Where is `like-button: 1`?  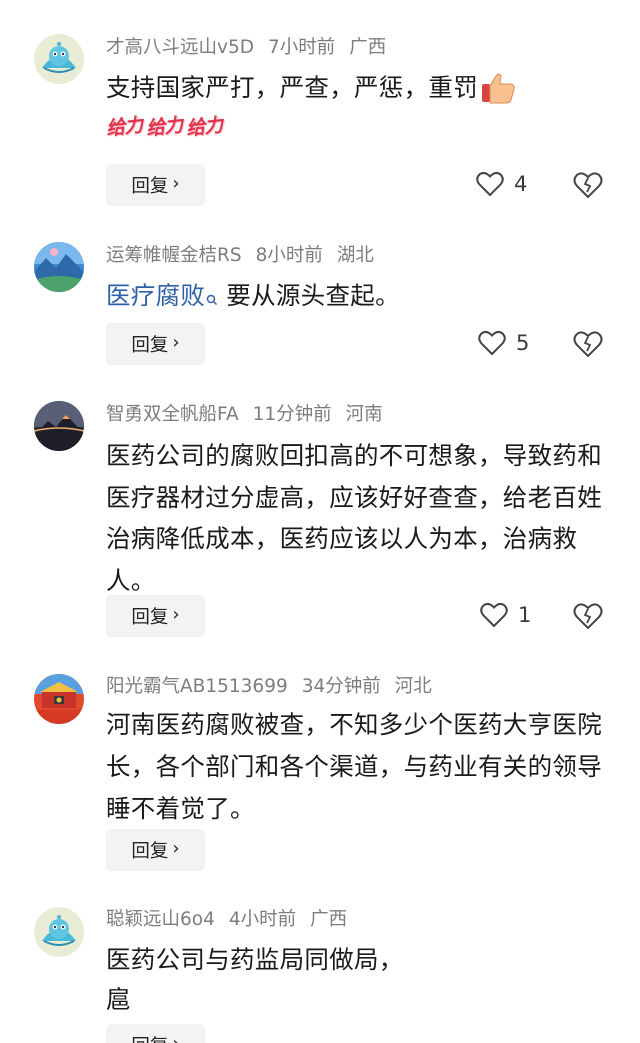 like-button: 1 is located at coordinates (505, 615).